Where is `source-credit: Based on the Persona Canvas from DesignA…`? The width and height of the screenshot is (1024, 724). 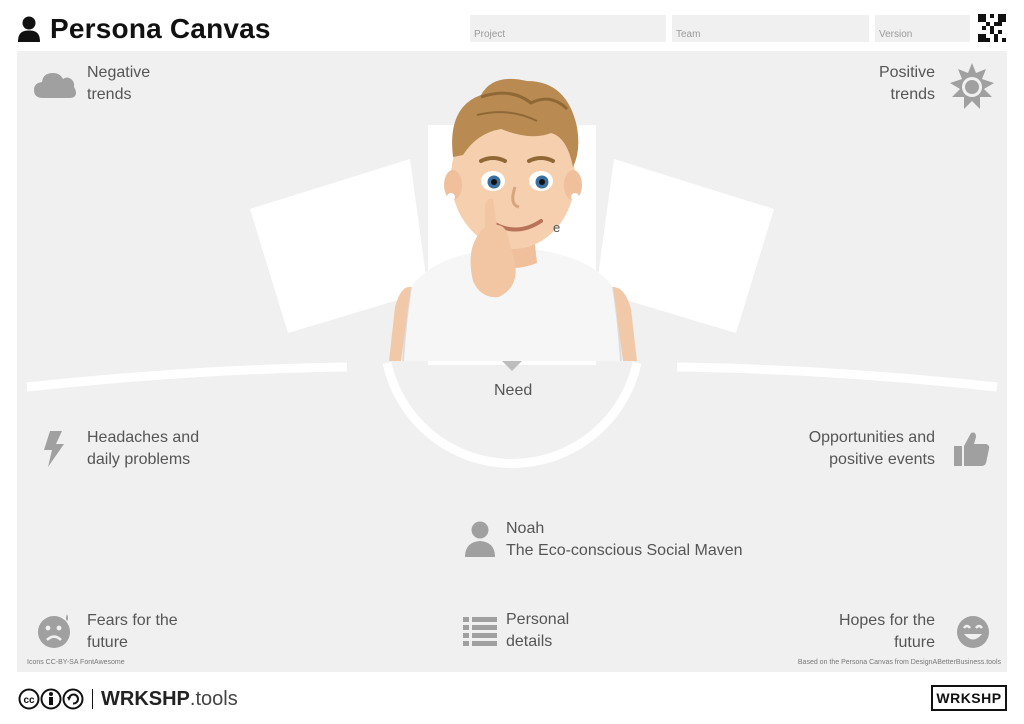 source-credit: Based on the Persona Canvas from DesignA… is located at coordinates (899, 662).